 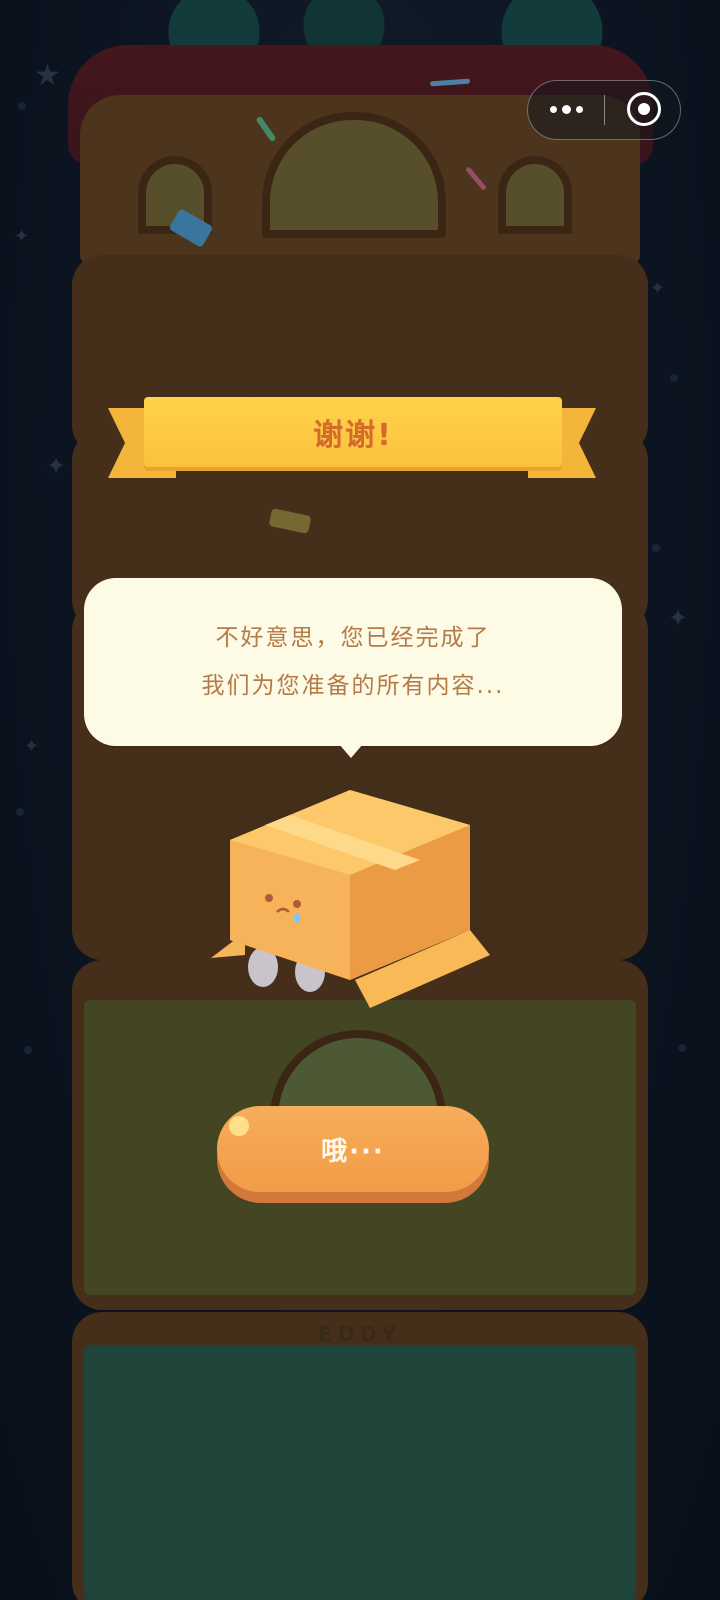 I want to click on capsule-divider, so click(x=604, y=110).